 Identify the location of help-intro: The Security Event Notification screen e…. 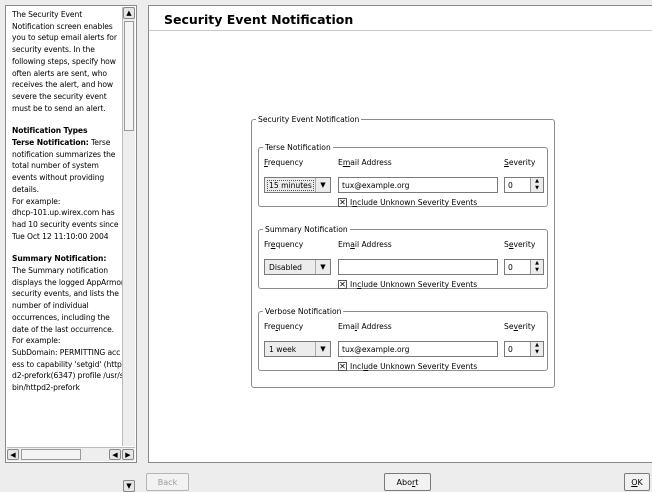
(64, 61).